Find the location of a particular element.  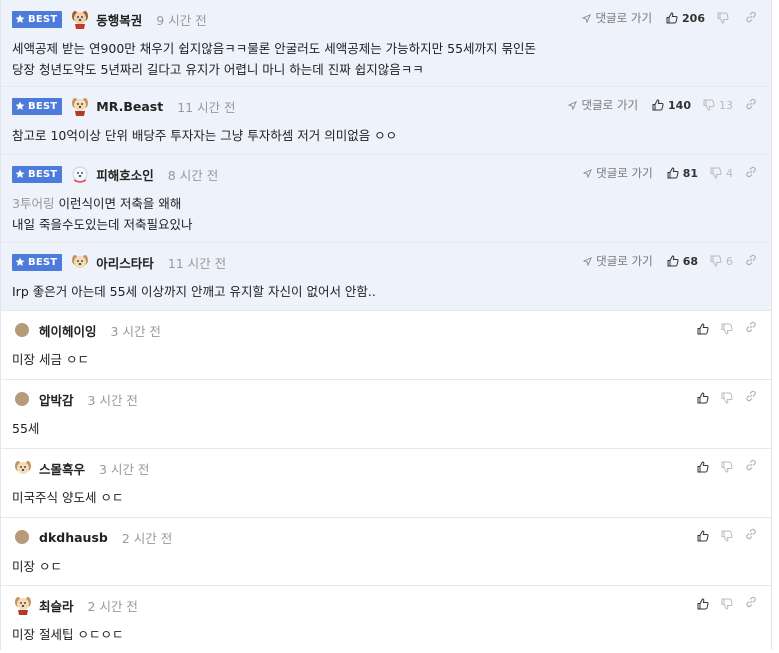

comment-author: 피해호소인 is located at coordinates (125, 174).